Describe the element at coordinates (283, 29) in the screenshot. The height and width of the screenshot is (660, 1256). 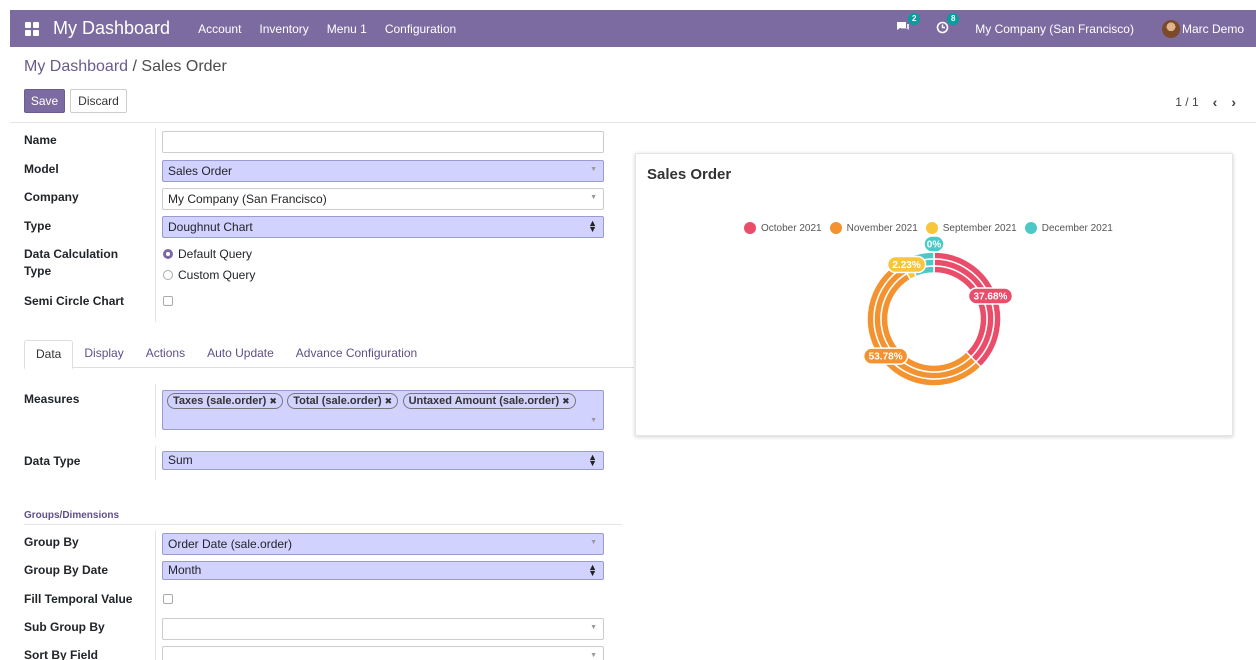
I see `menu-inventory: Inventory` at that location.